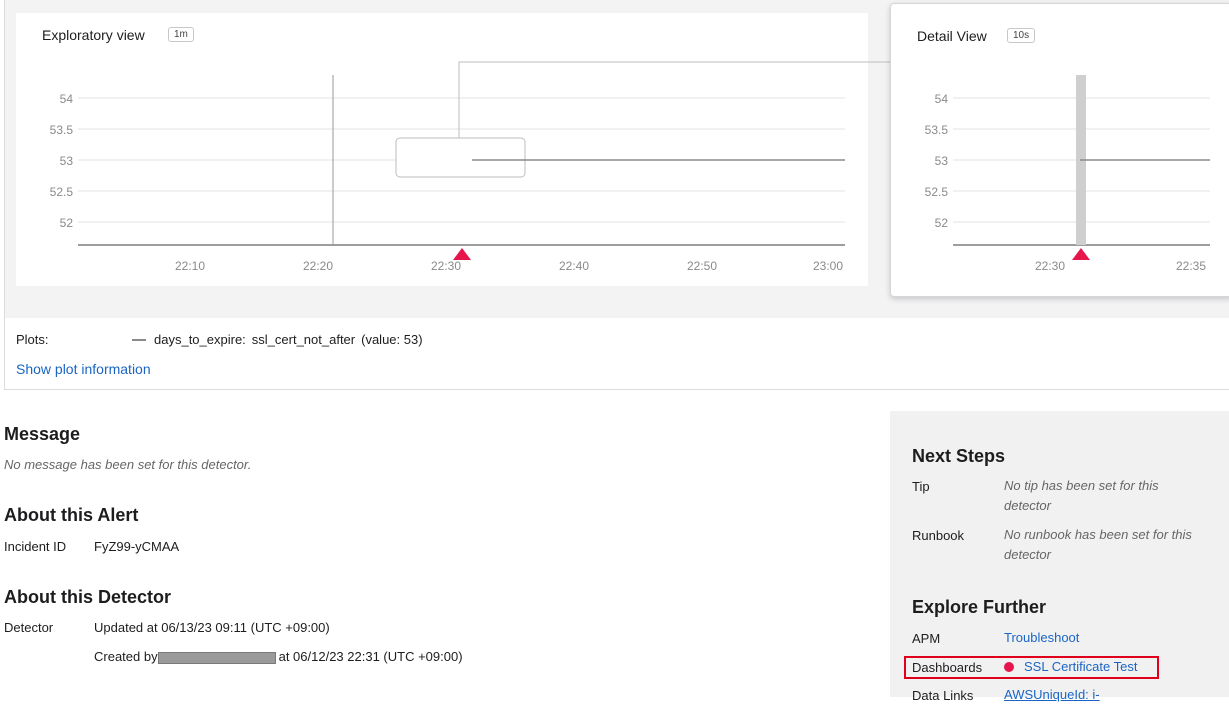 Image resolution: width=1229 pixels, height=705 pixels. I want to click on detector-updated: Updated at 06/13/23 09:11 (UTC +09:00), so click(212, 627).